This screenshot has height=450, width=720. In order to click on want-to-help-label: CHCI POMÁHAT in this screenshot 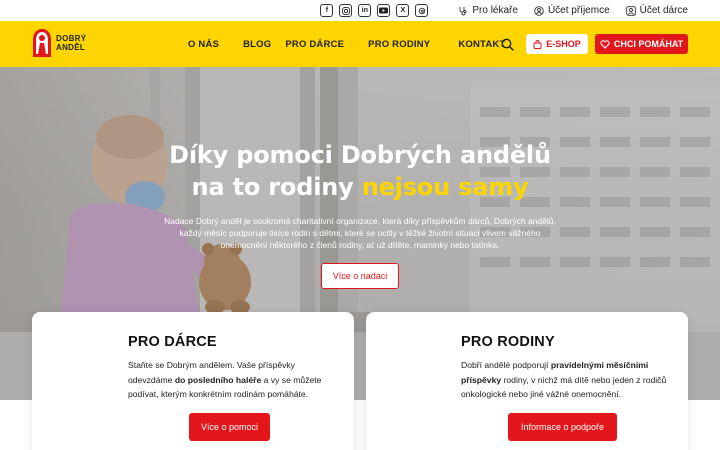, I will do `click(648, 44)`.